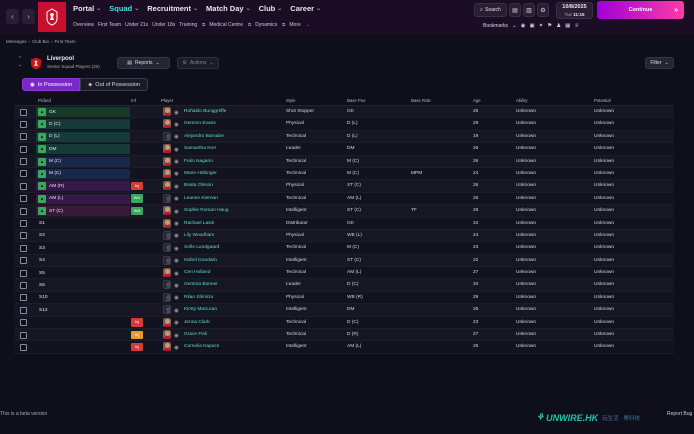 The width and height of the screenshot is (694, 434). Describe the element at coordinates (514, 26) in the screenshot. I see `chevron-down-icon: ⌄` at that location.